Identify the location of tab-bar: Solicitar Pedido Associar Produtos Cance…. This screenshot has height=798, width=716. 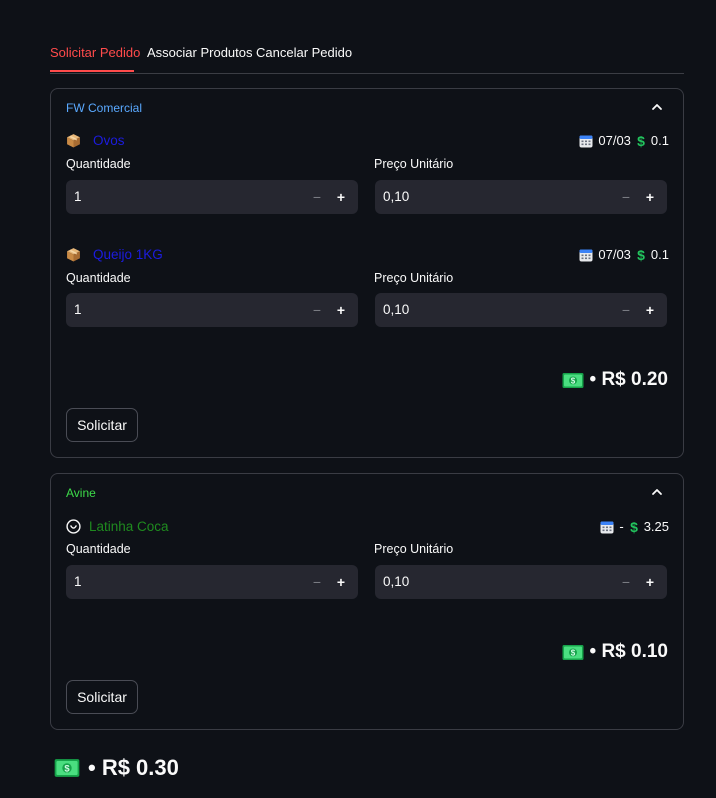
(367, 55).